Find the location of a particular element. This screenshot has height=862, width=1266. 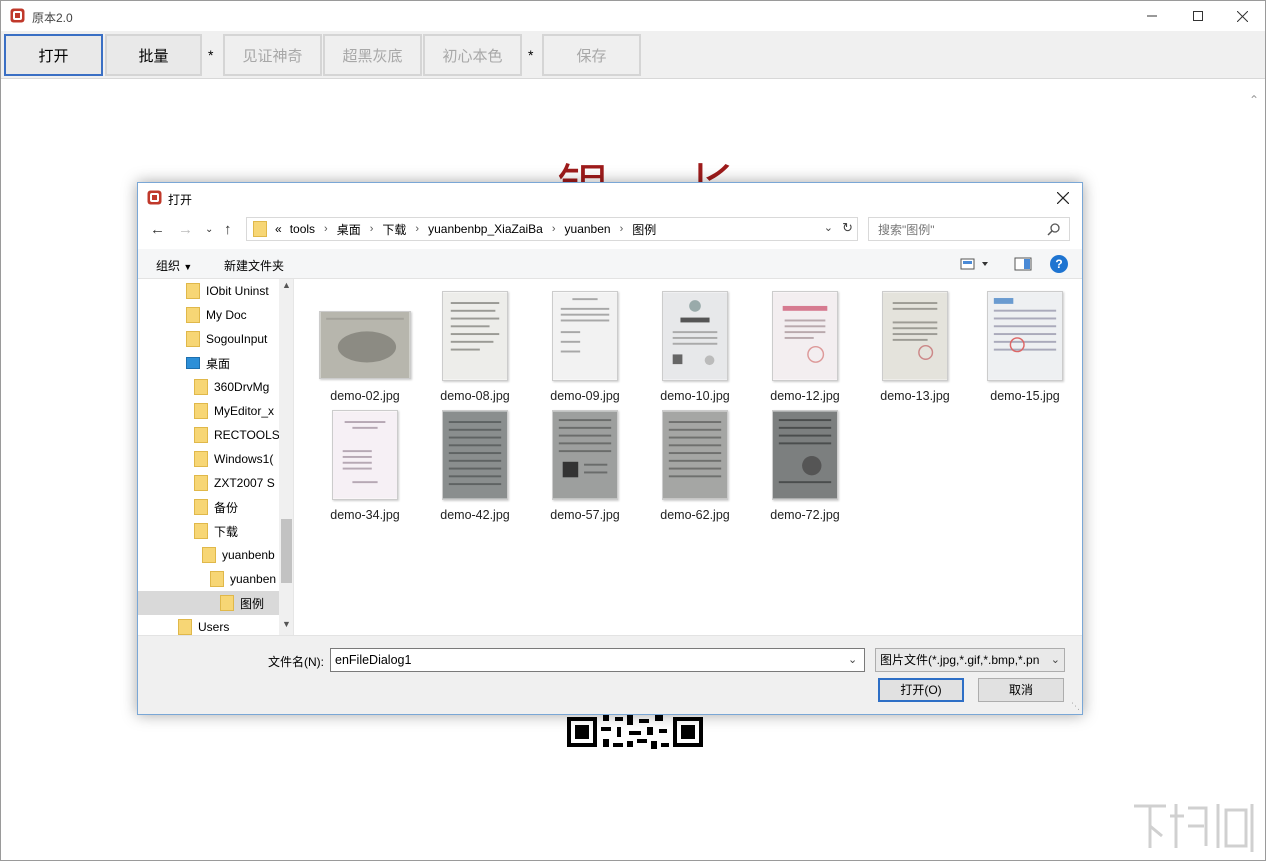

filename-input: enFileDialog1 is located at coordinates (597, 660).